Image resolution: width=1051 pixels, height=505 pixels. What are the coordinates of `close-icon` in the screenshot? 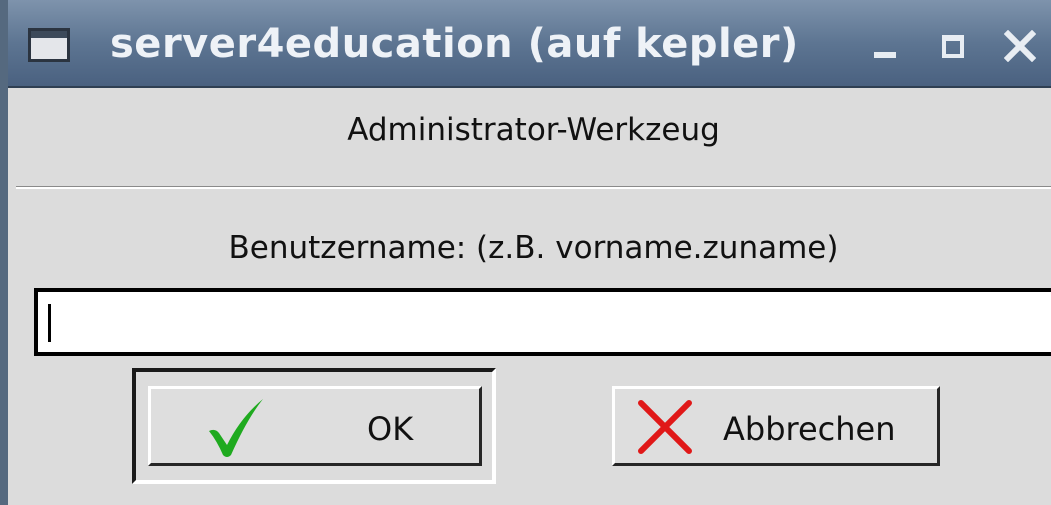 It's located at (1021, 45).